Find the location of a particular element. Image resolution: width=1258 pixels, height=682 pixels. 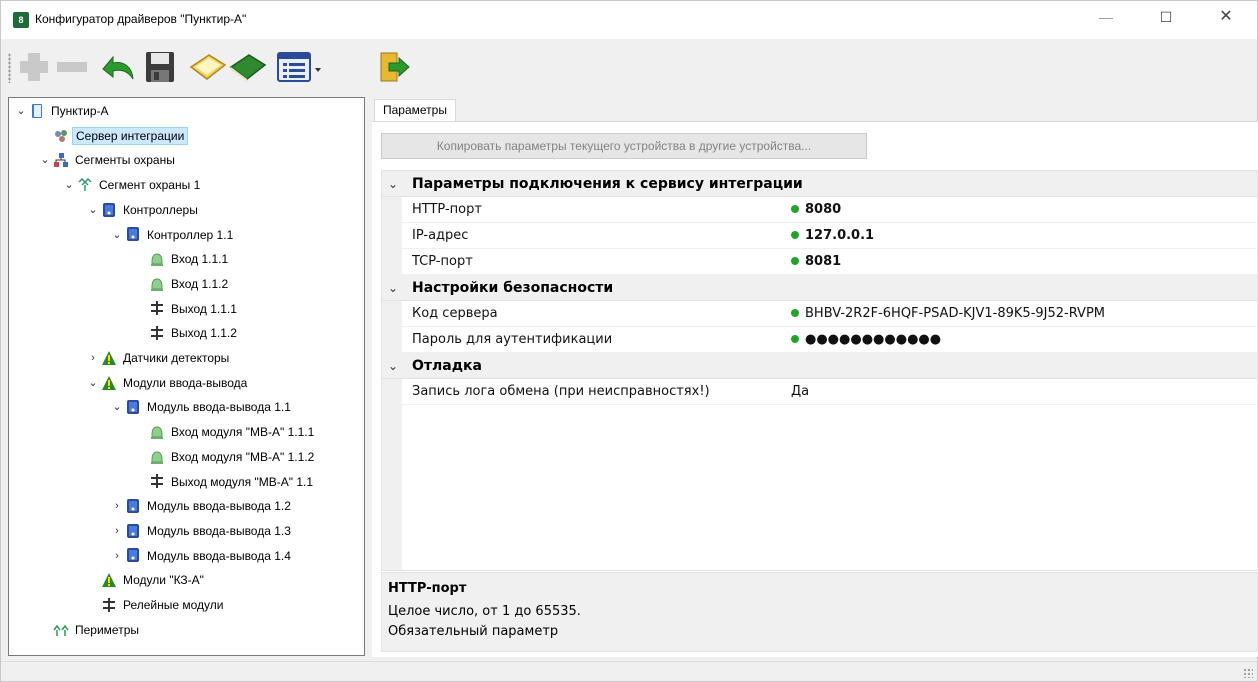

toolbar is located at coordinates (629, 67).